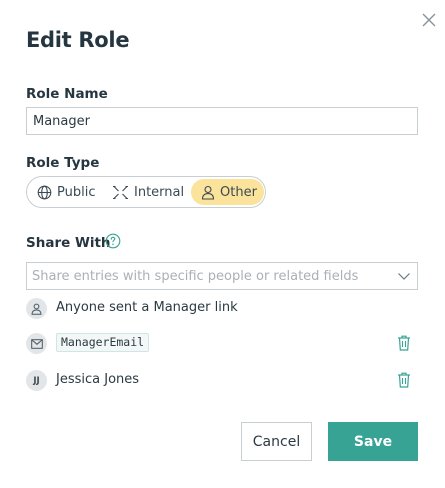 The height and width of the screenshot is (488, 445). I want to click on role-type-public-label: Public, so click(76, 192).